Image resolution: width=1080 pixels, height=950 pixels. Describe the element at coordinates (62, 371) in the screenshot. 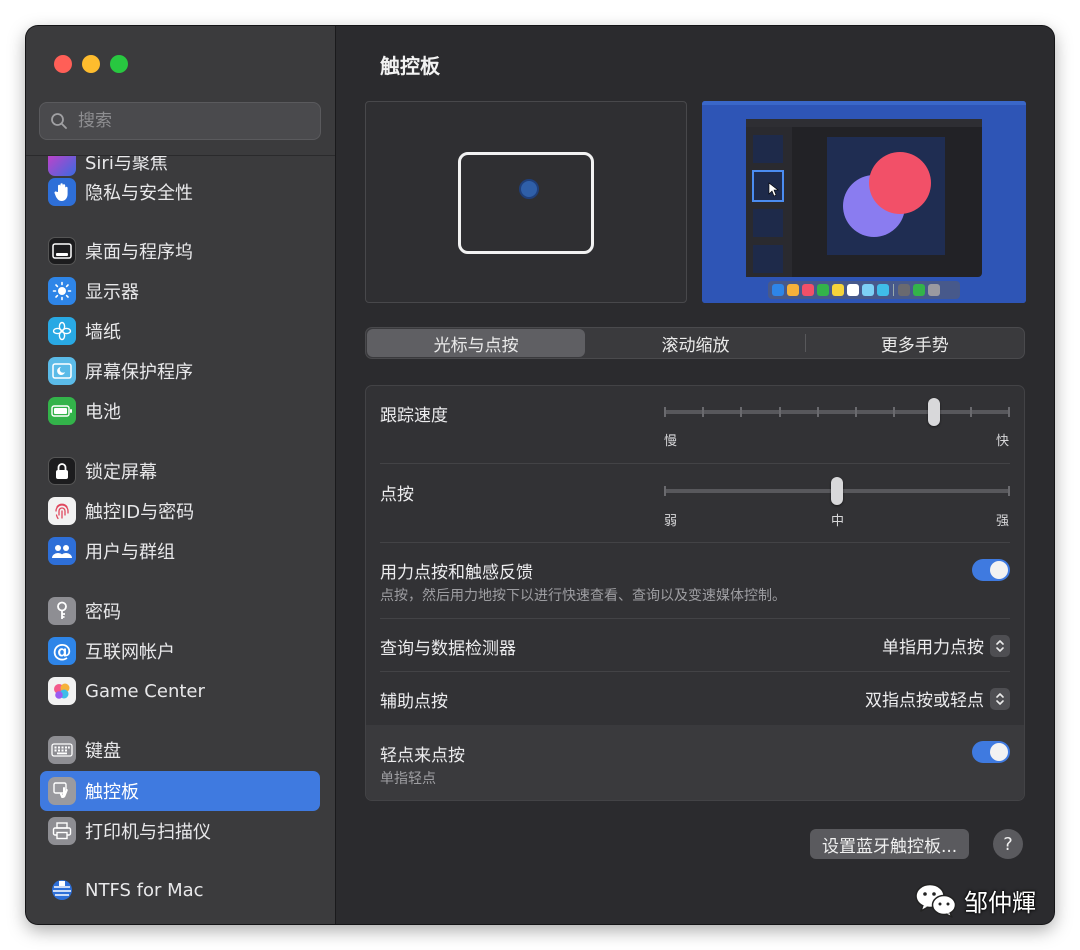

I see `screensaver-icon` at that location.